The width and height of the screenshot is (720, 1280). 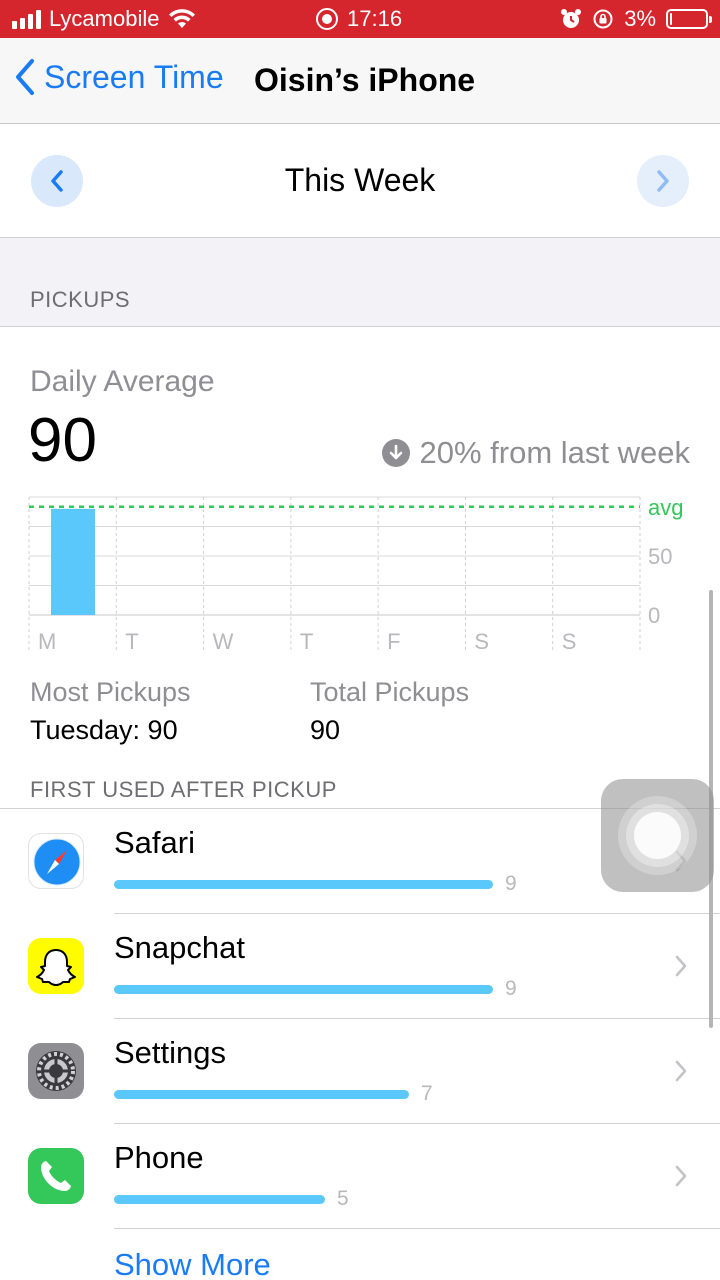 I want to click on most-pickups-value: Tuesday: 90, so click(x=104, y=730).